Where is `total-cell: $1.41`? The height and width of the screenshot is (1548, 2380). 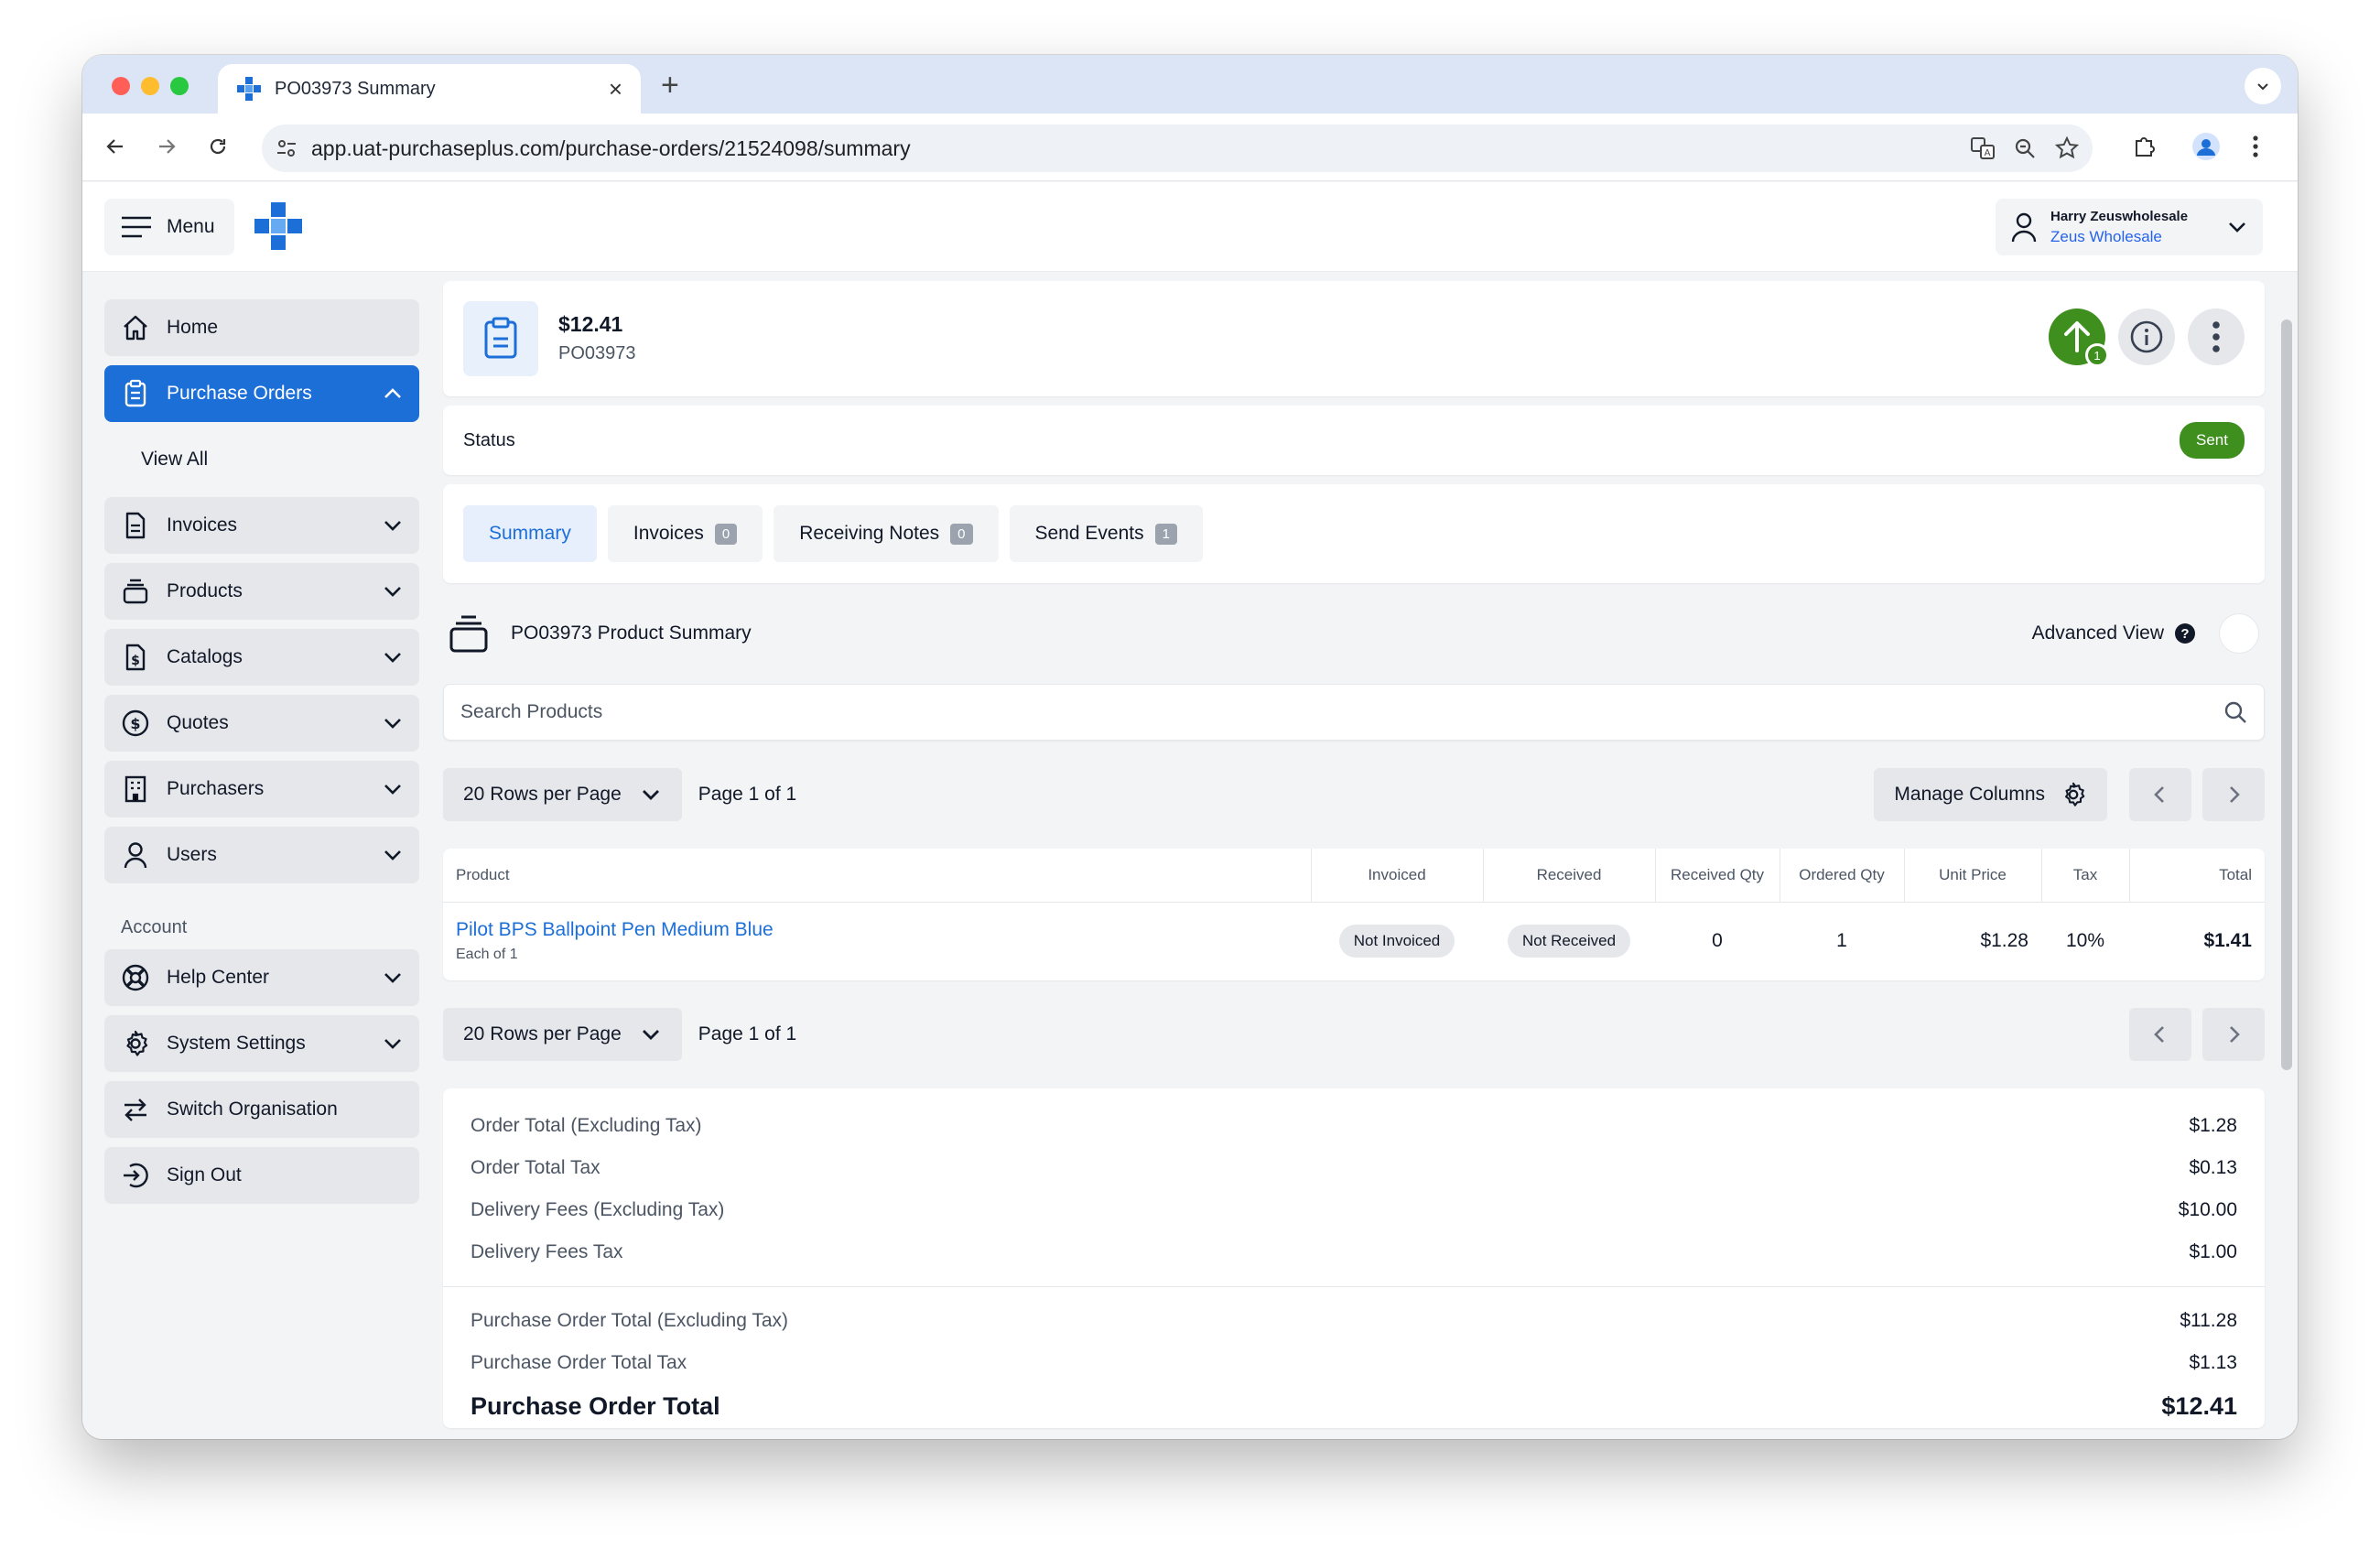 total-cell: $1.41 is located at coordinates (2227, 941).